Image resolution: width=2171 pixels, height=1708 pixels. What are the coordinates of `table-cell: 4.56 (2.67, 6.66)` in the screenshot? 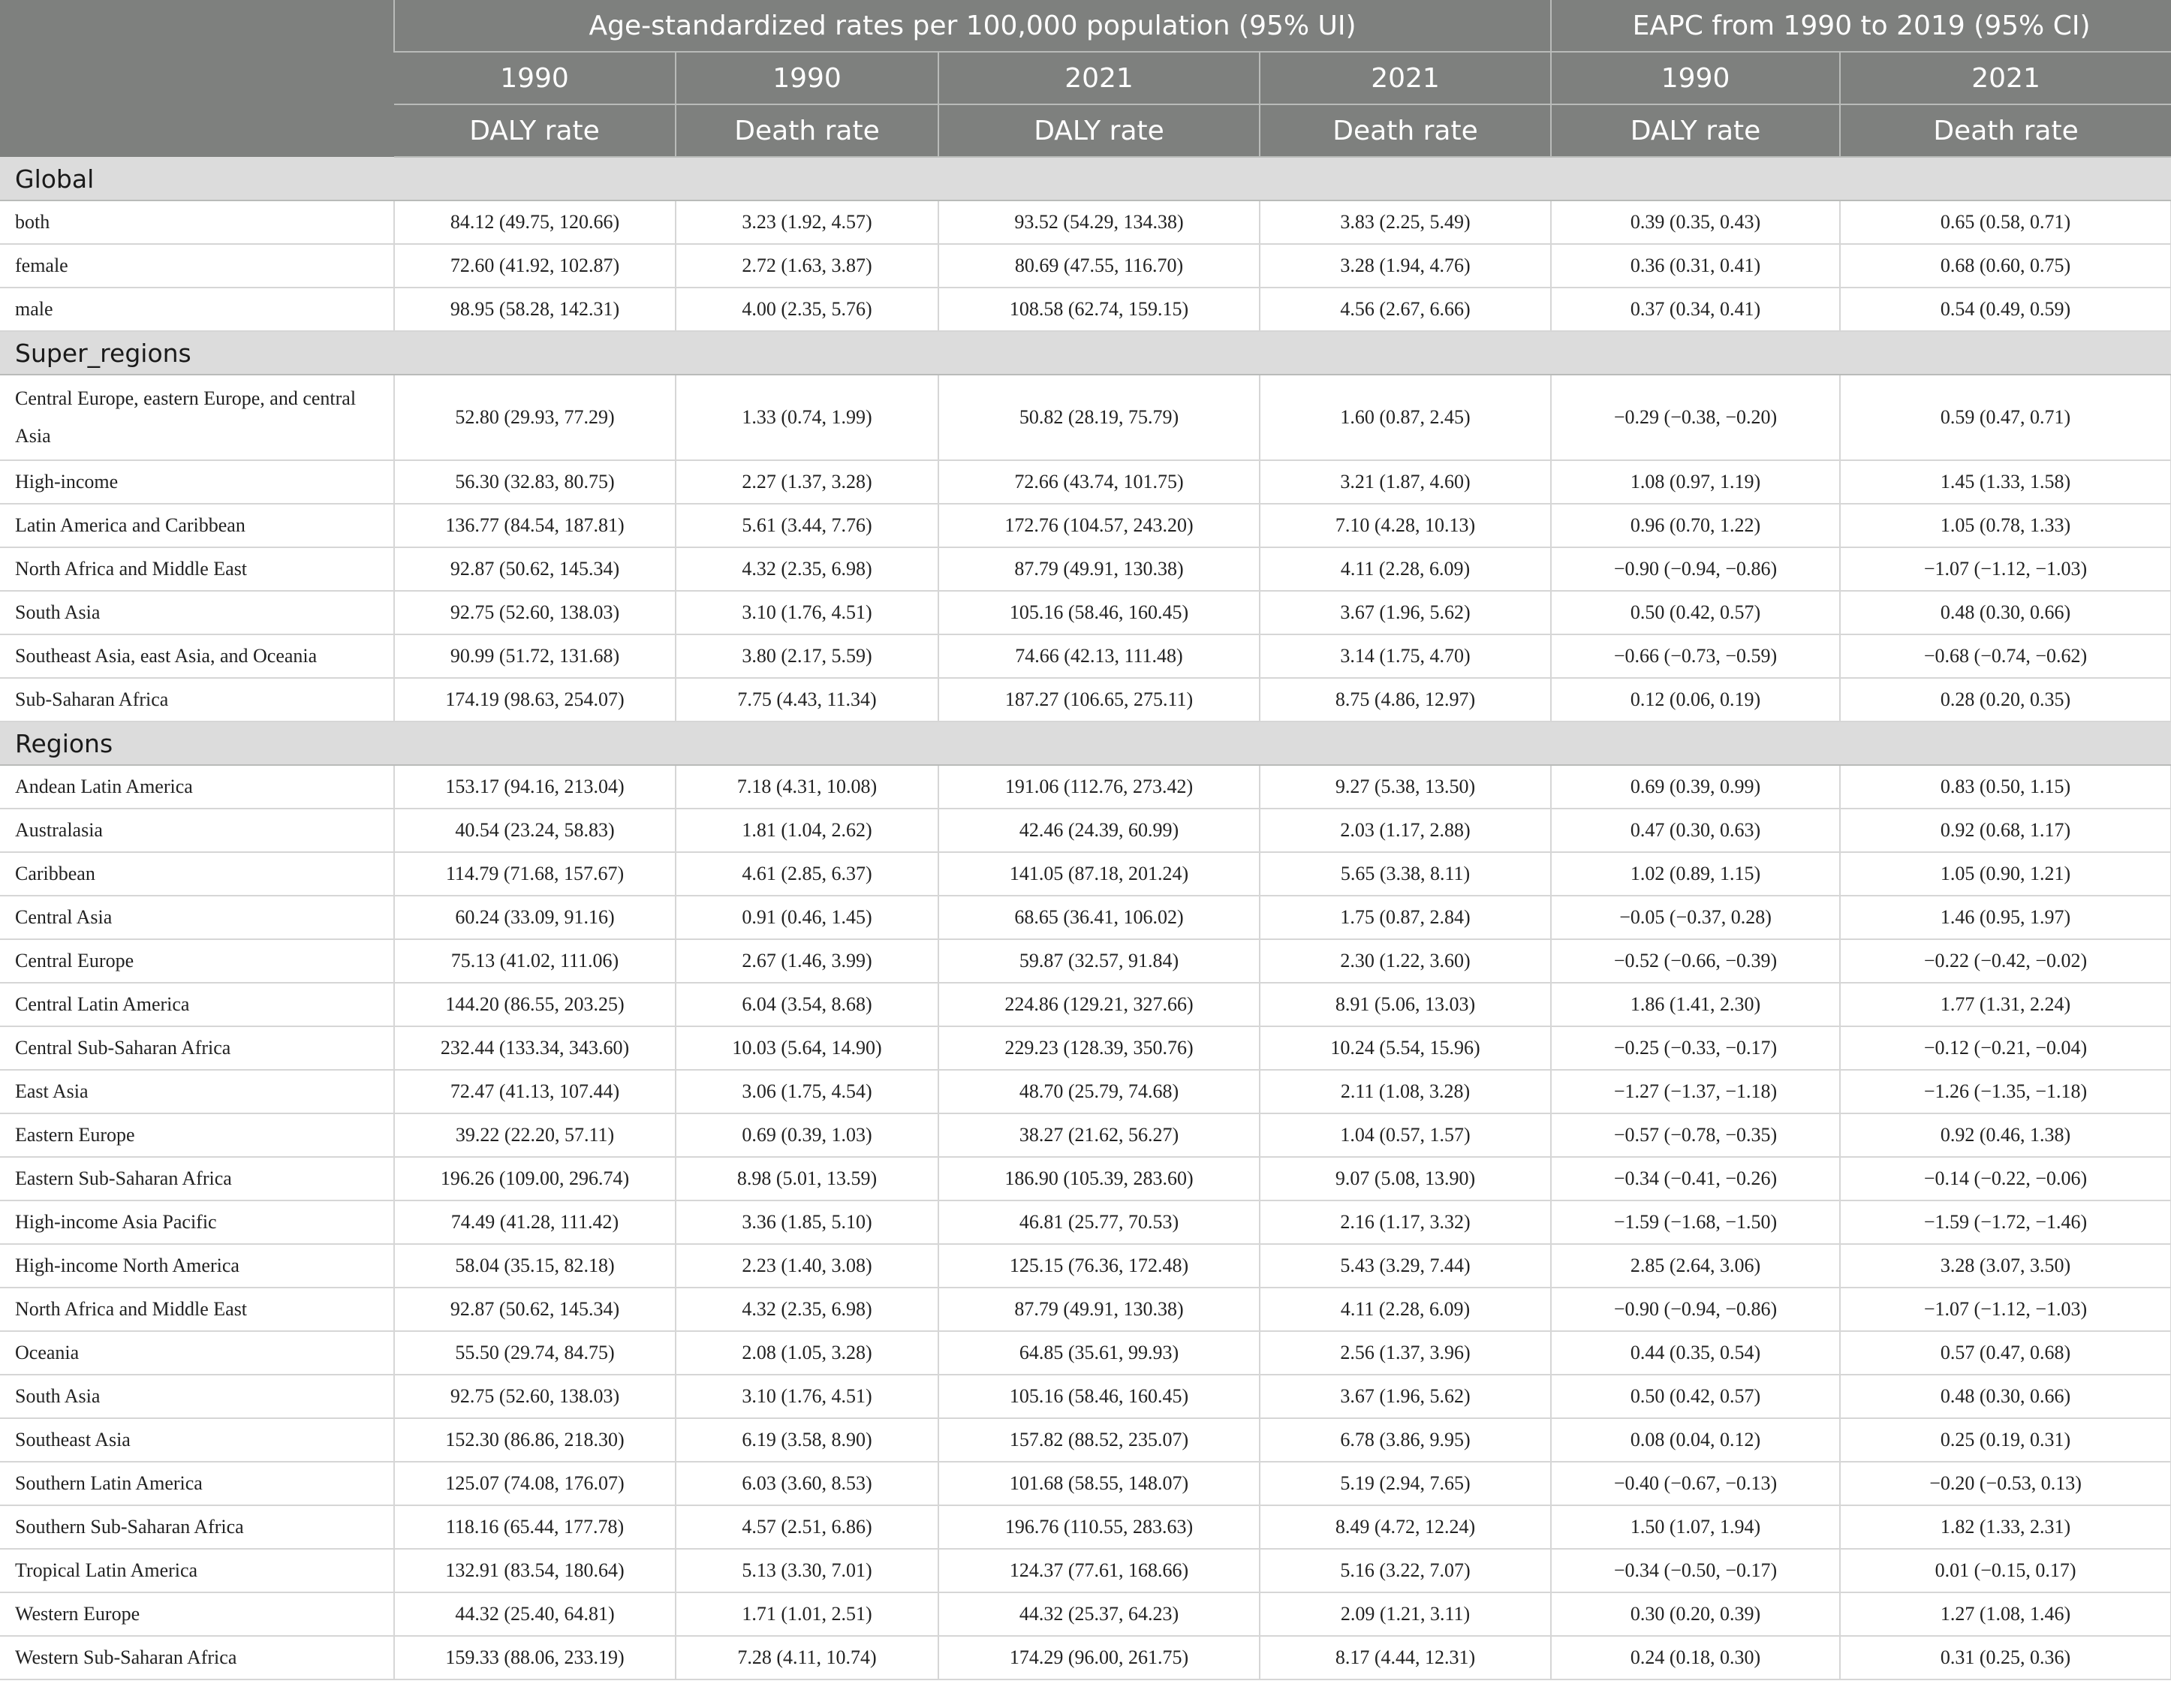 It's located at (1405, 310).